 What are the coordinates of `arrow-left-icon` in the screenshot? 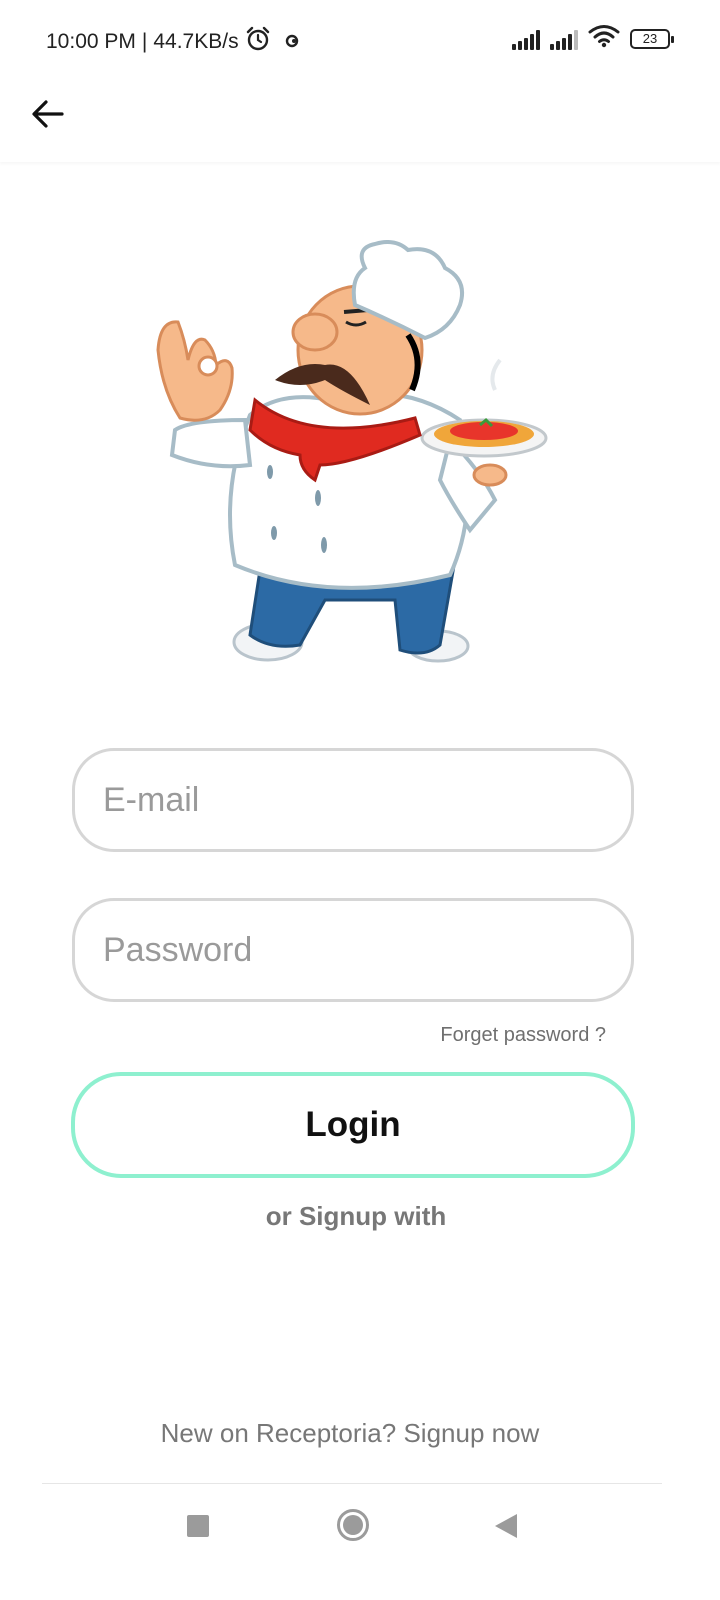 It's located at (48, 114).